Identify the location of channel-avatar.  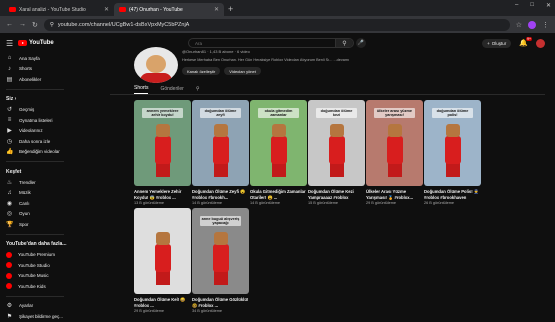
(156, 65).